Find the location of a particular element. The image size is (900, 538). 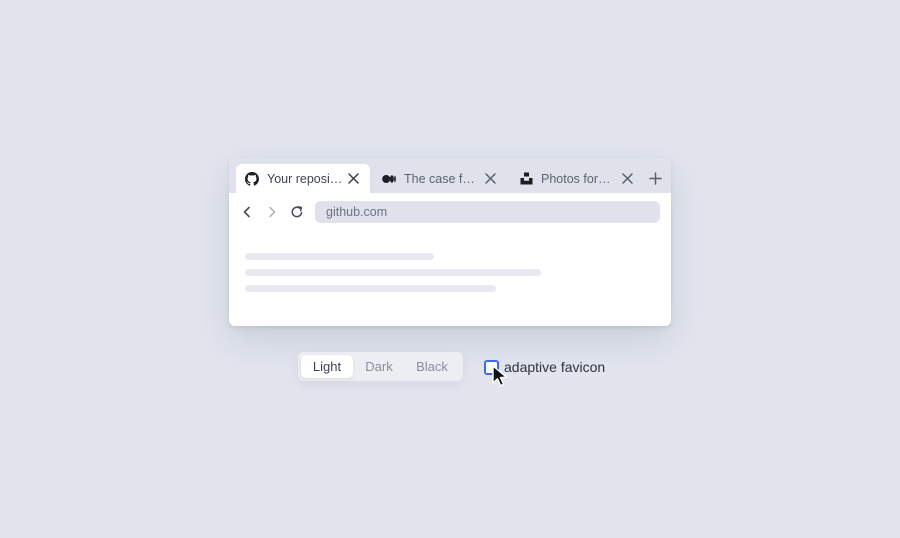

theme-option-dark: Dark is located at coordinates (379, 366).